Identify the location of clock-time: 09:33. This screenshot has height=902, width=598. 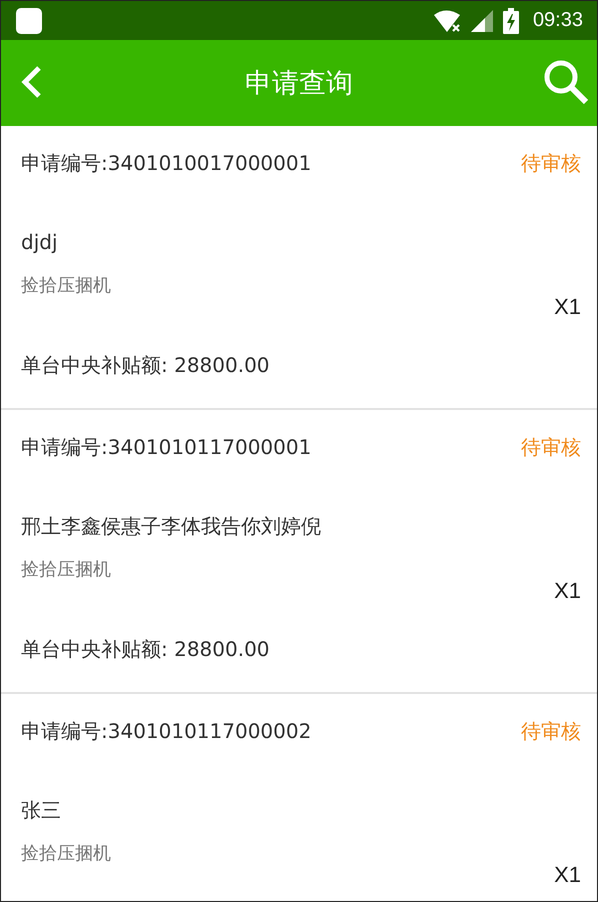
(557, 20).